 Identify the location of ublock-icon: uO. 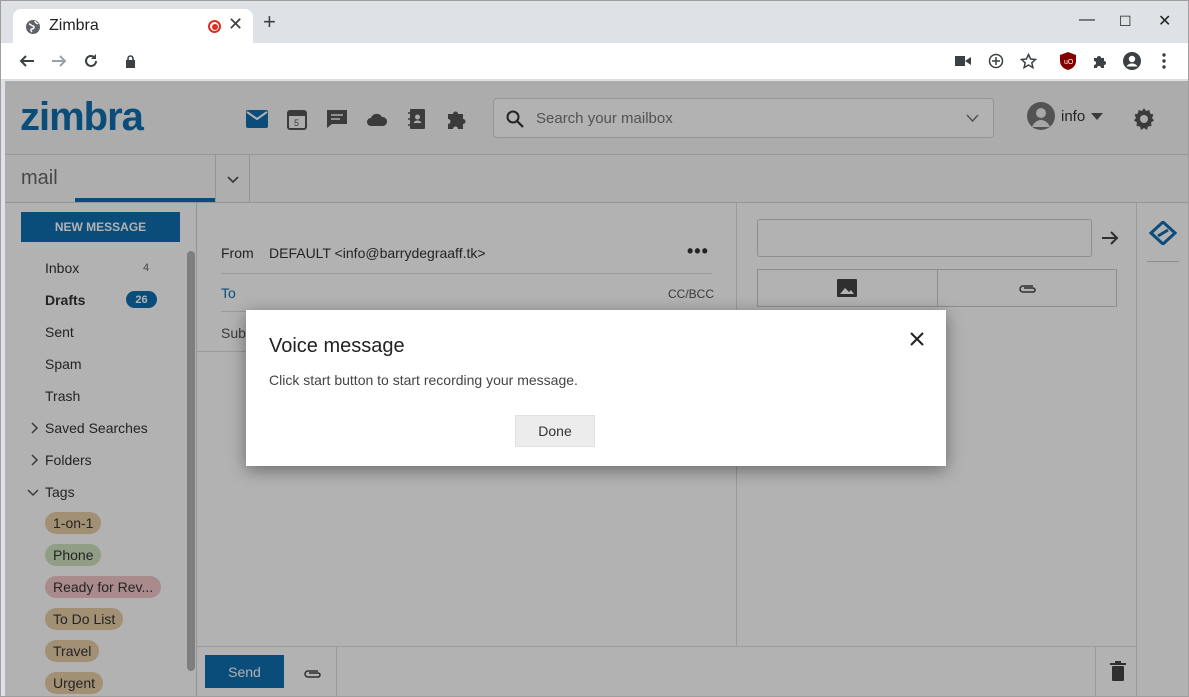
(1068, 61).